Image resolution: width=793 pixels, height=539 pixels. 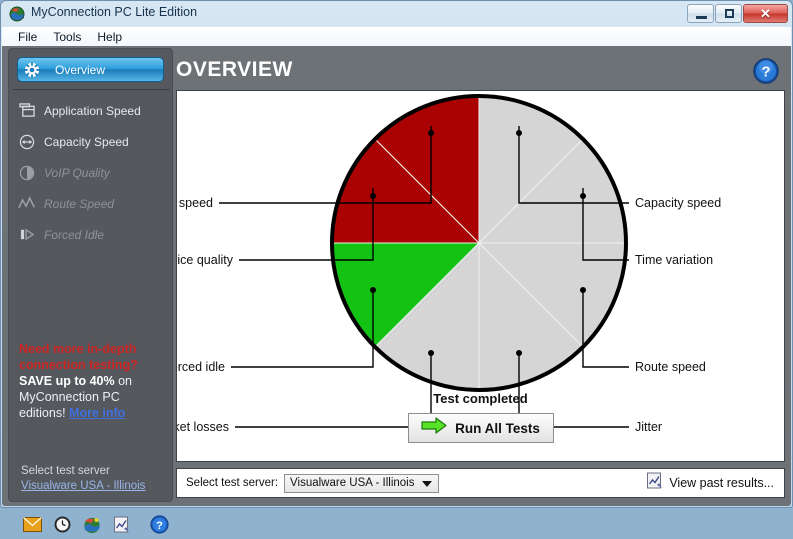 I want to click on clock-icon, so click(x=62, y=527).